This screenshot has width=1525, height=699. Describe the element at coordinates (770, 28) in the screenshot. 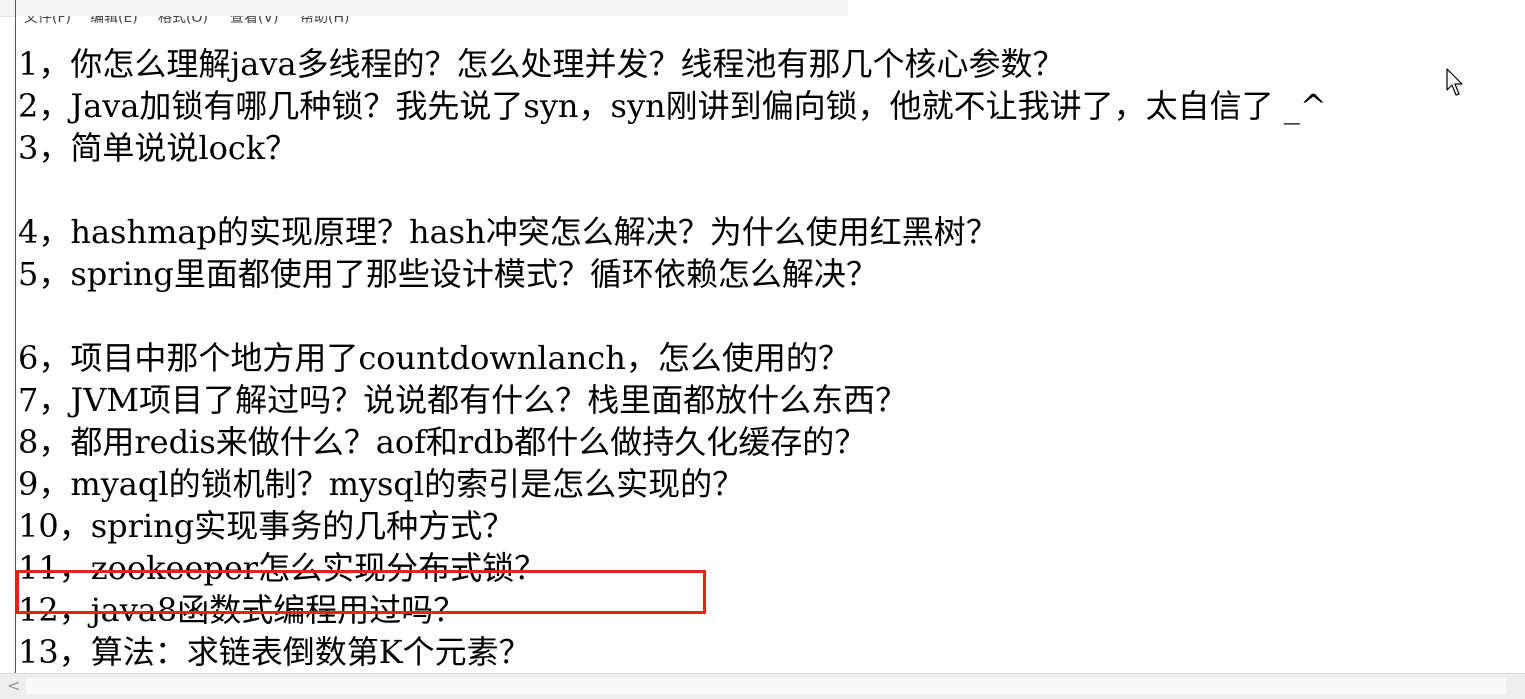

I see `menu-bar: 文件(F) 编辑(E) 格式(O) 查看(V) 帮助(H)` at that location.